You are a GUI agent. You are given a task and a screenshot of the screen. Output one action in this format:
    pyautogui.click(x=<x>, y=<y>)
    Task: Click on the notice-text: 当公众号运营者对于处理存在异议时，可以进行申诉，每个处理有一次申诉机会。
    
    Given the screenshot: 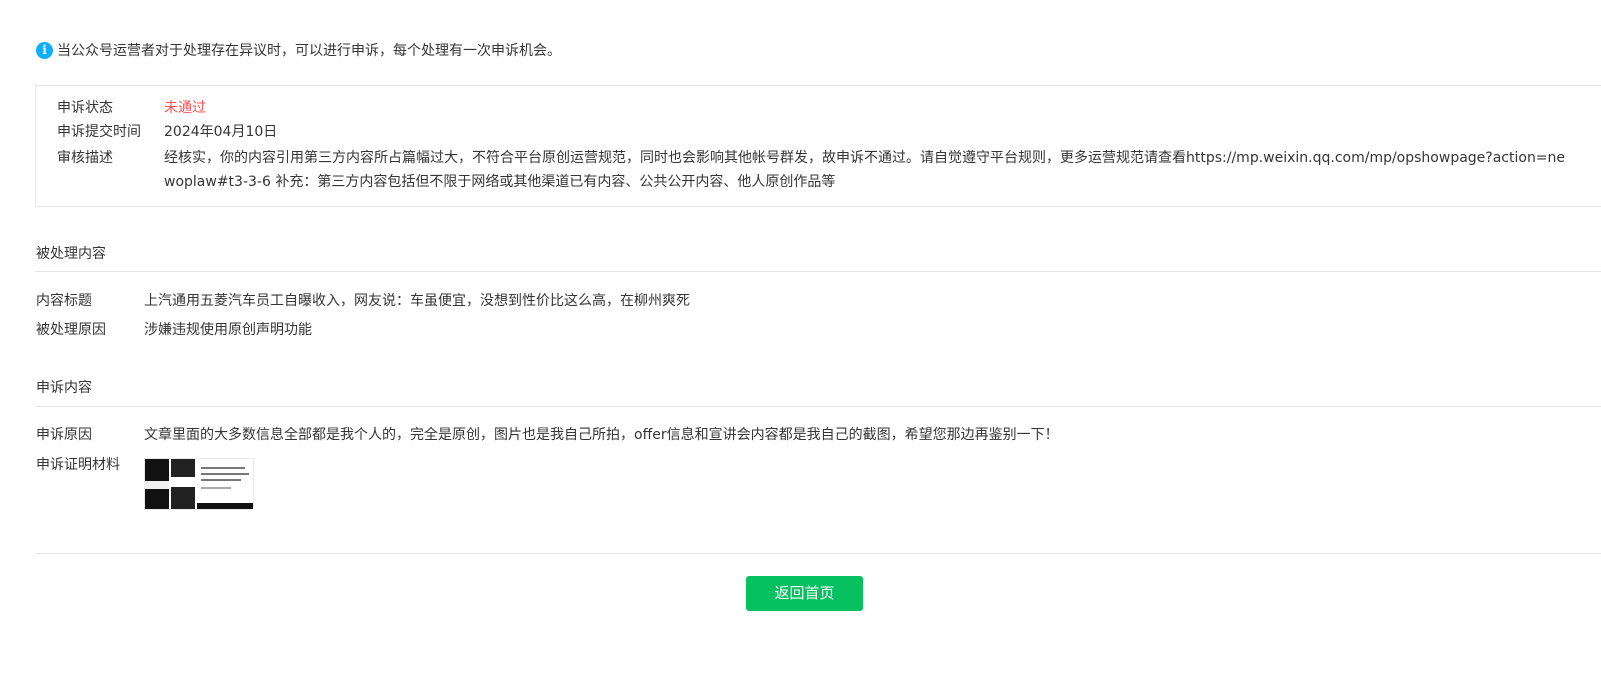 What is the action you would take?
    pyautogui.click(x=309, y=51)
    